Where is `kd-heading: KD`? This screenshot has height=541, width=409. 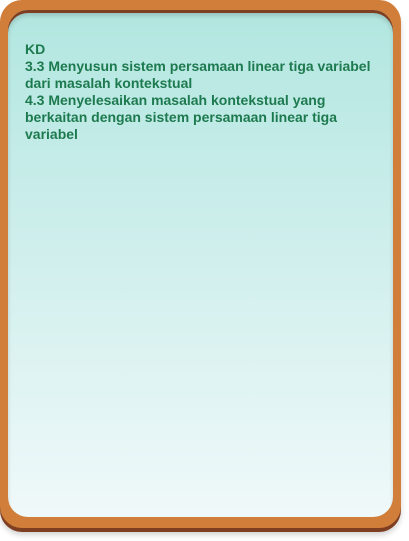 kd-heading: KD is located at coordinates (35, 49).